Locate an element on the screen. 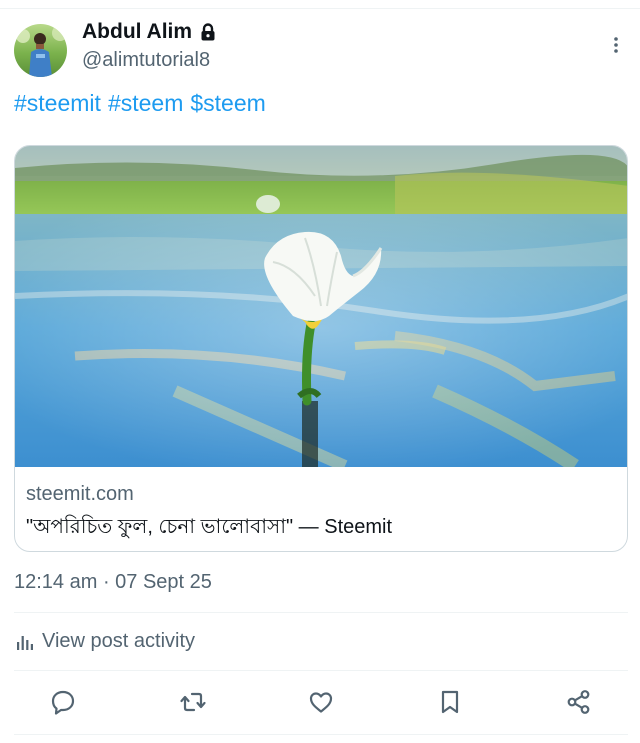 The image size is (640, 743). link-card-title: "অপরিচিত ফুল, চেনা ভালোবাসা" — Steemit is located at coordinates (209, 527).